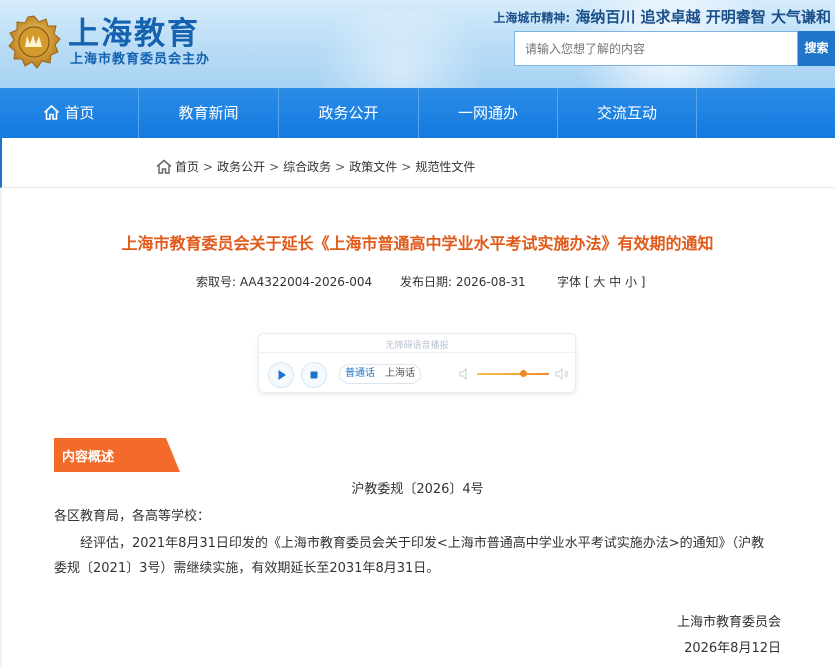  I want to click on search-button: 搜索, so click(816, 48).